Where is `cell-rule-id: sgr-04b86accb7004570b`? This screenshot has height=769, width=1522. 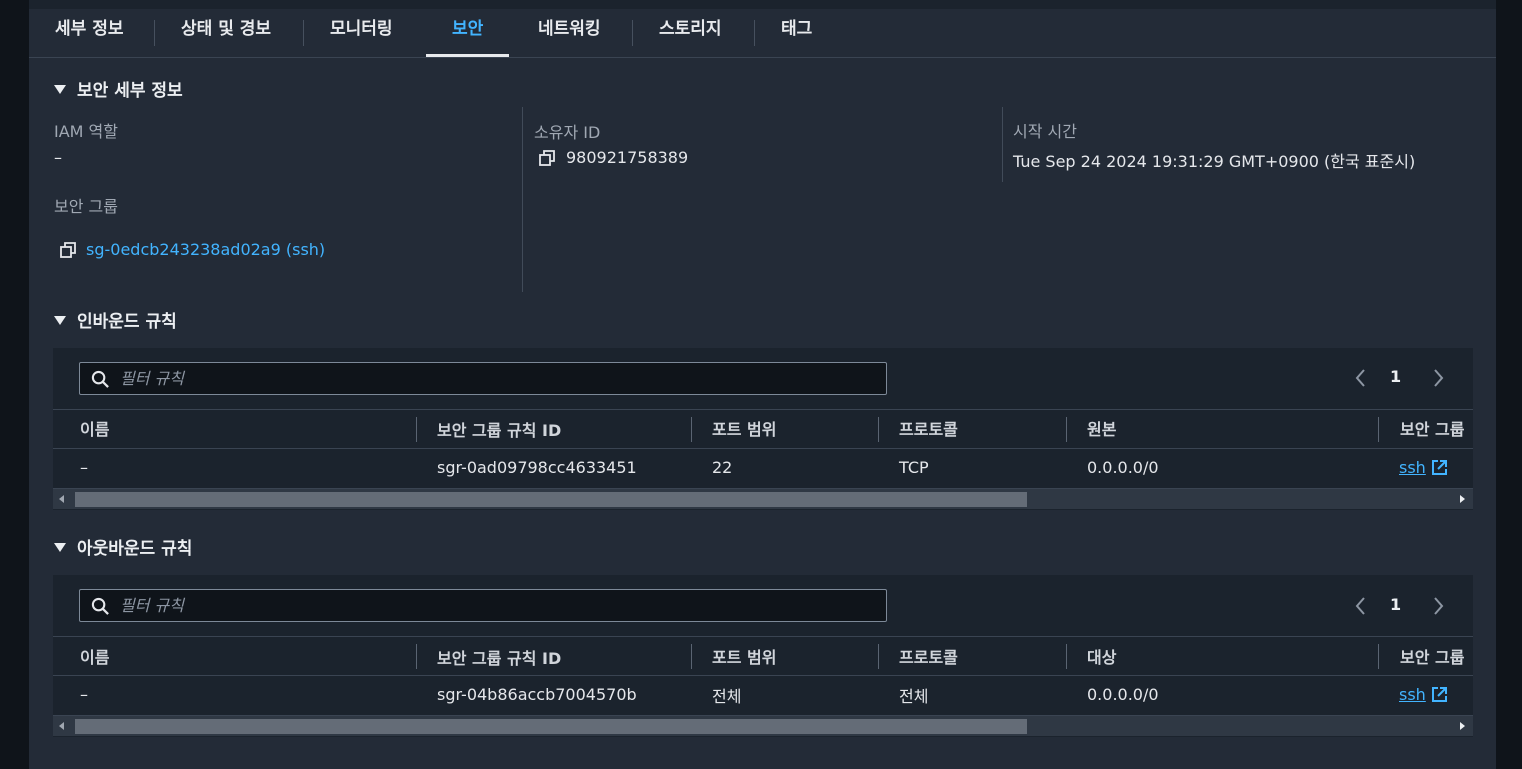 cell-rule-id: sgr-04b86accb7004570b is located at coordinates (537, 694).